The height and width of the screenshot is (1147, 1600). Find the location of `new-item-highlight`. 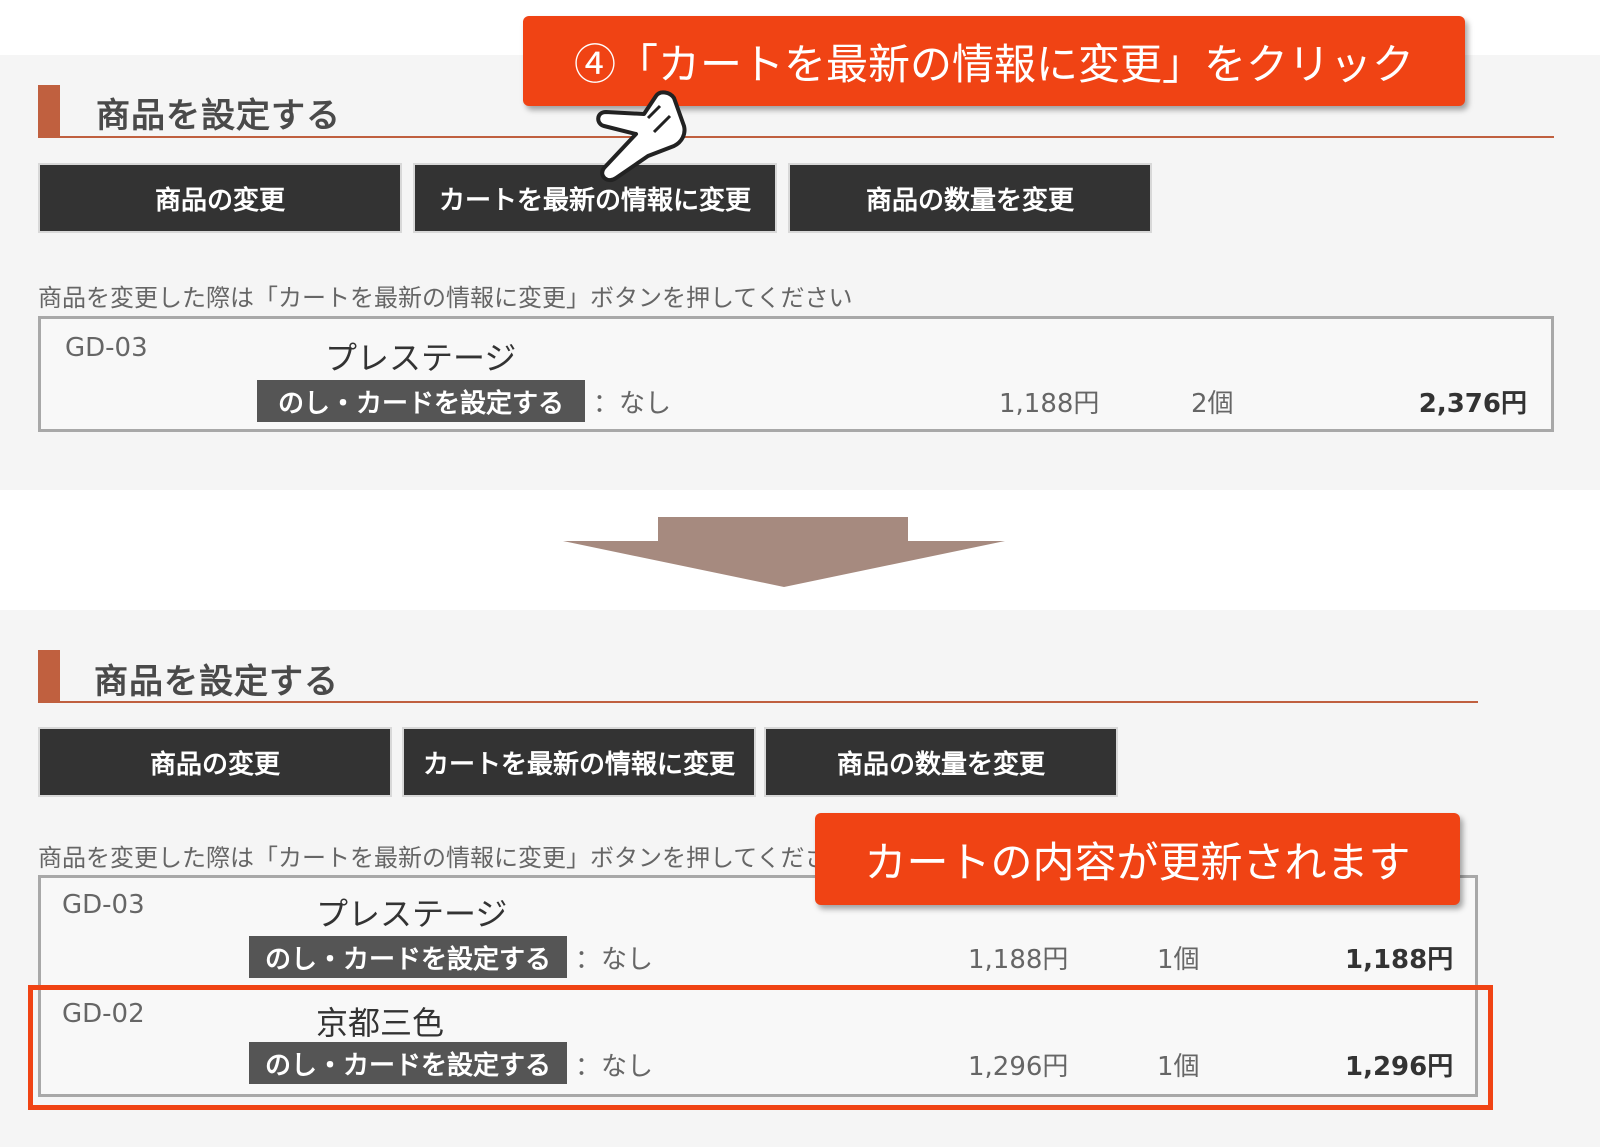

new-item-highlight is located at coordinates (760, 1047).